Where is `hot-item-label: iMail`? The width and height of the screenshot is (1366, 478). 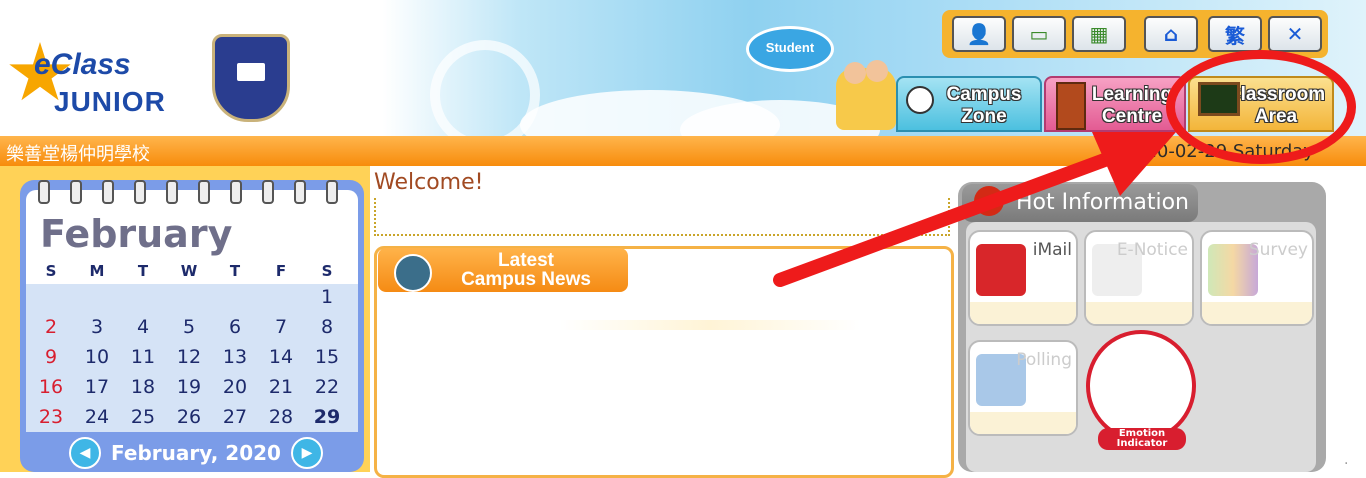
hot-item-label: iMail is located at coordinates (1052, 250).